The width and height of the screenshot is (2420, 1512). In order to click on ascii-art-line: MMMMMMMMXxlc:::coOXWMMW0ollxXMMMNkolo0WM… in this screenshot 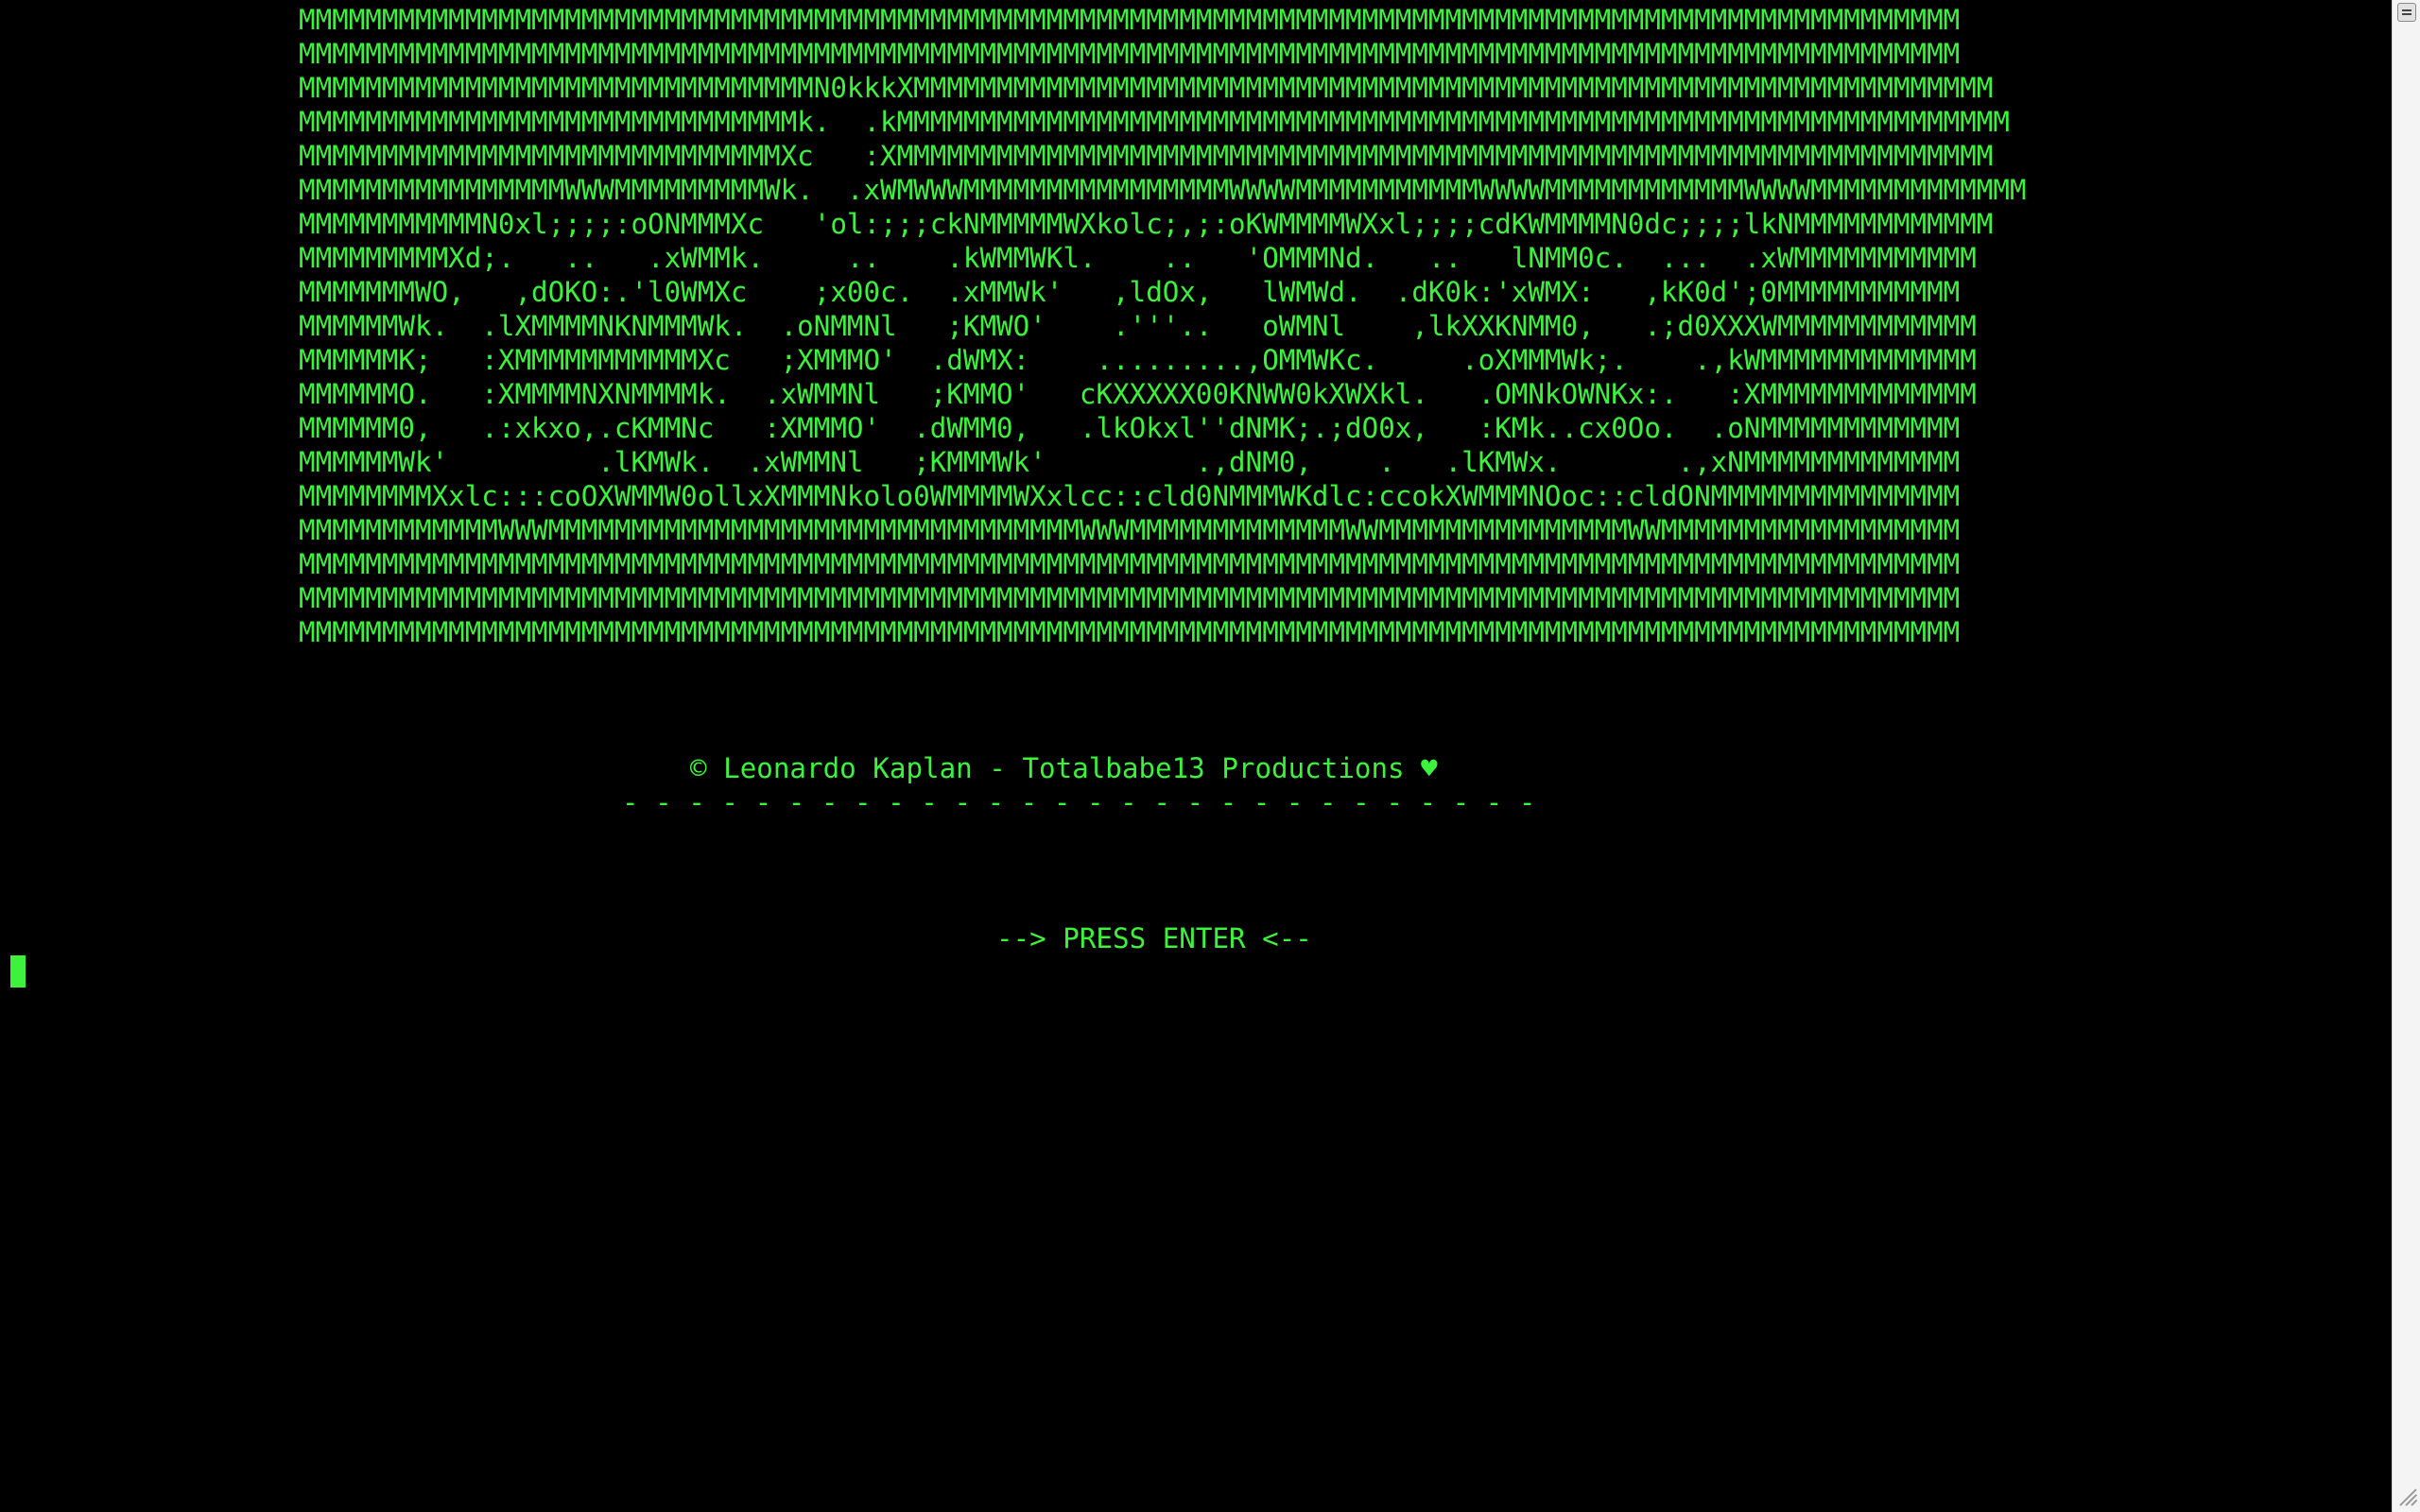, I will do `click(1130, 496)`.